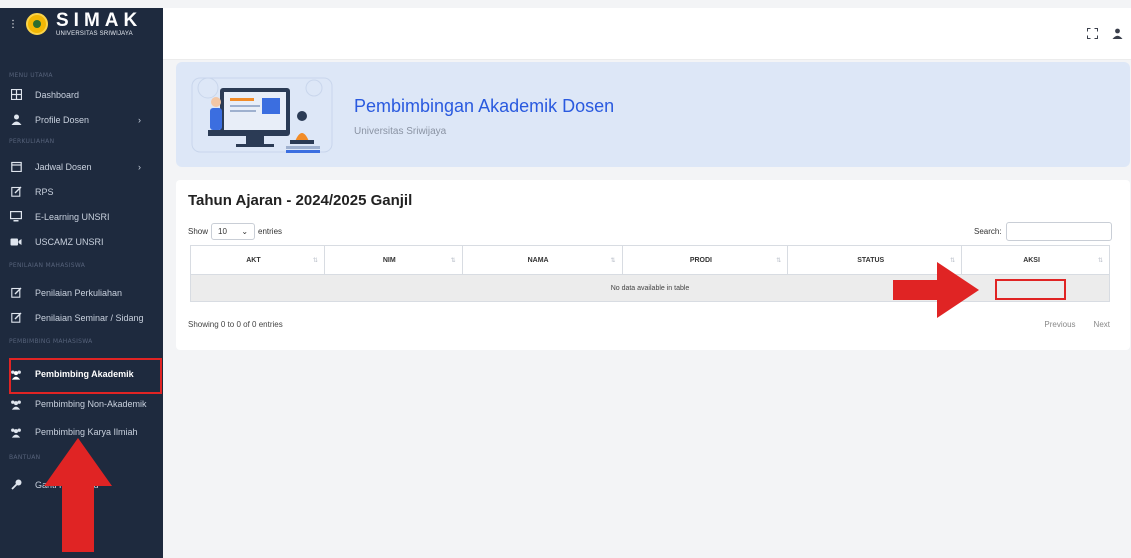 Image resolution: width=1131 pixels, height=558 pixels. Describe the element at coordinates (94, 34) in the screenshot. I see `brand-subtitle: UNIVERSITAS SRIWIJAYA` at that location.